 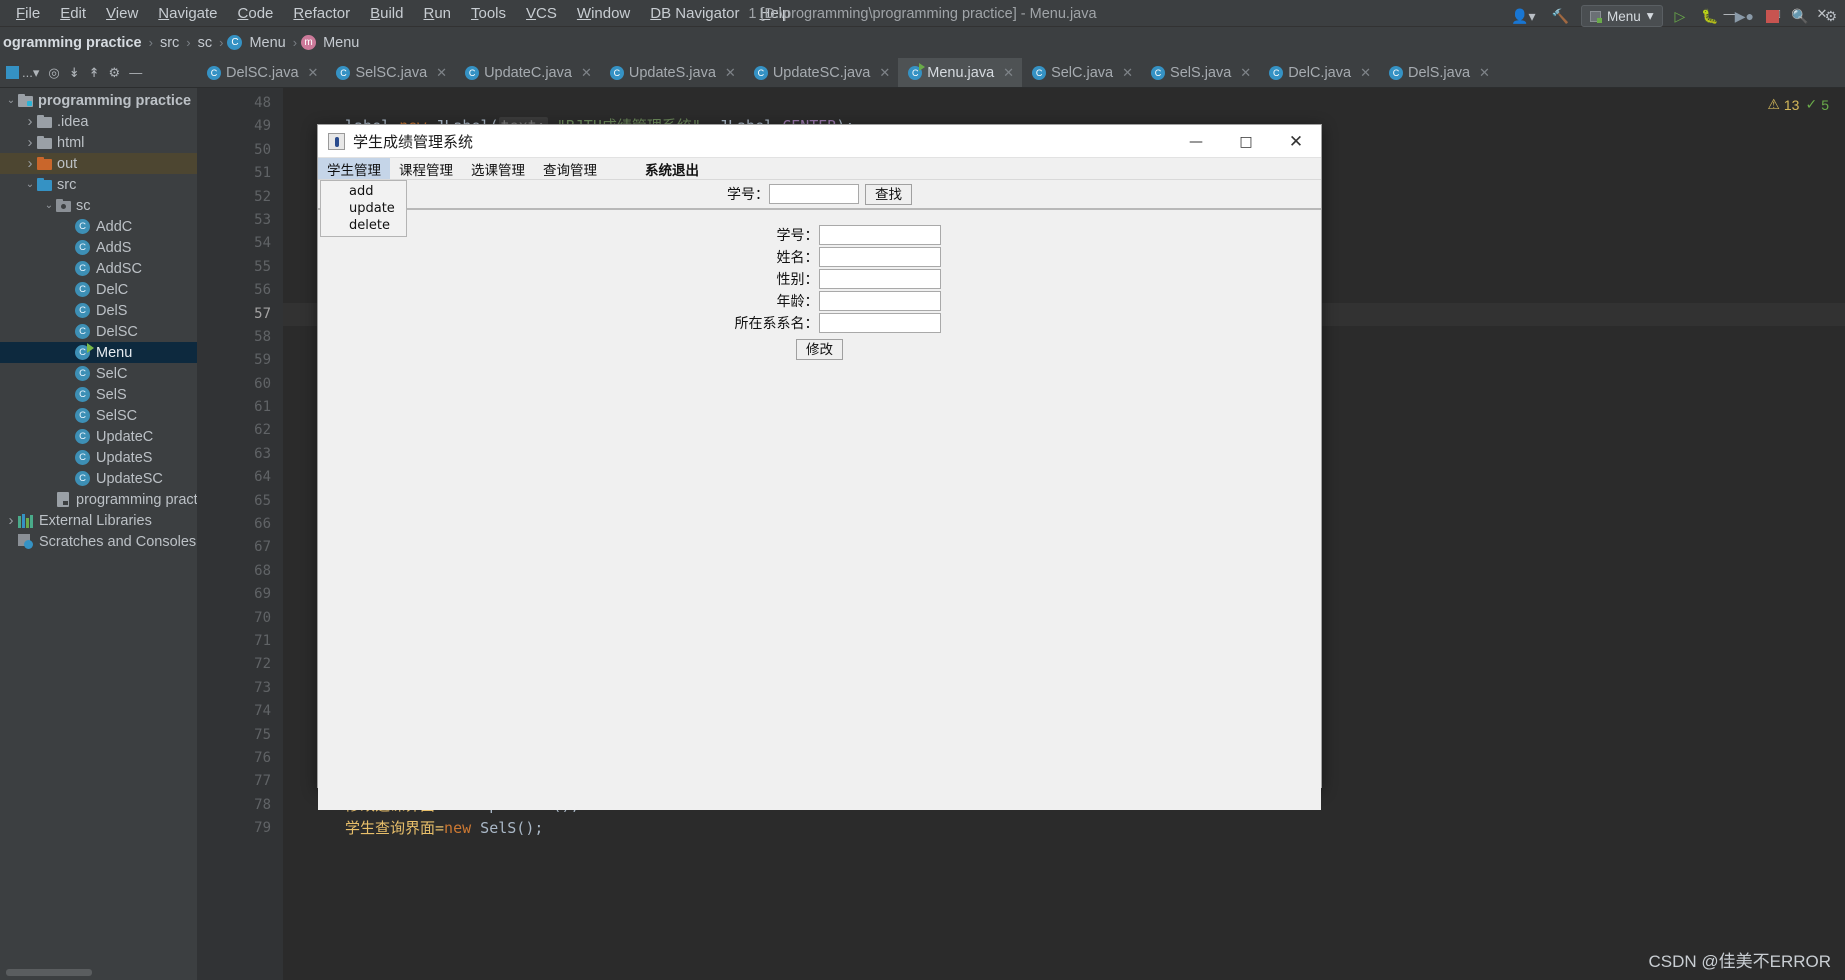 I want to click on dialog-menu-查询管理: 查询管理, so click(x=570, y=168).